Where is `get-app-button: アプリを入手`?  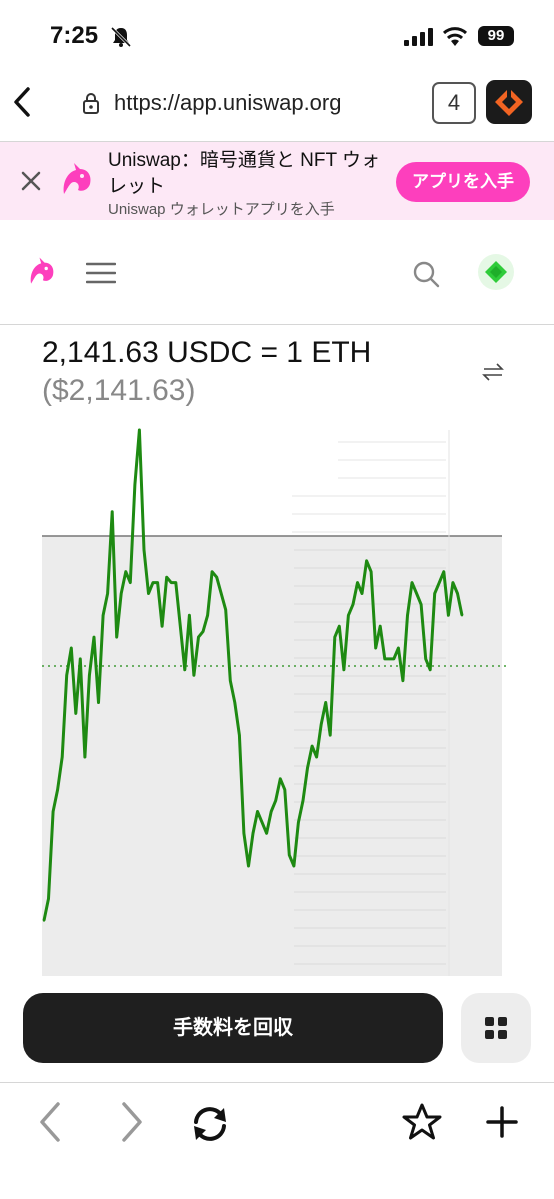
get-app-button: アプリを入手 is located at coordinates (463, 182).